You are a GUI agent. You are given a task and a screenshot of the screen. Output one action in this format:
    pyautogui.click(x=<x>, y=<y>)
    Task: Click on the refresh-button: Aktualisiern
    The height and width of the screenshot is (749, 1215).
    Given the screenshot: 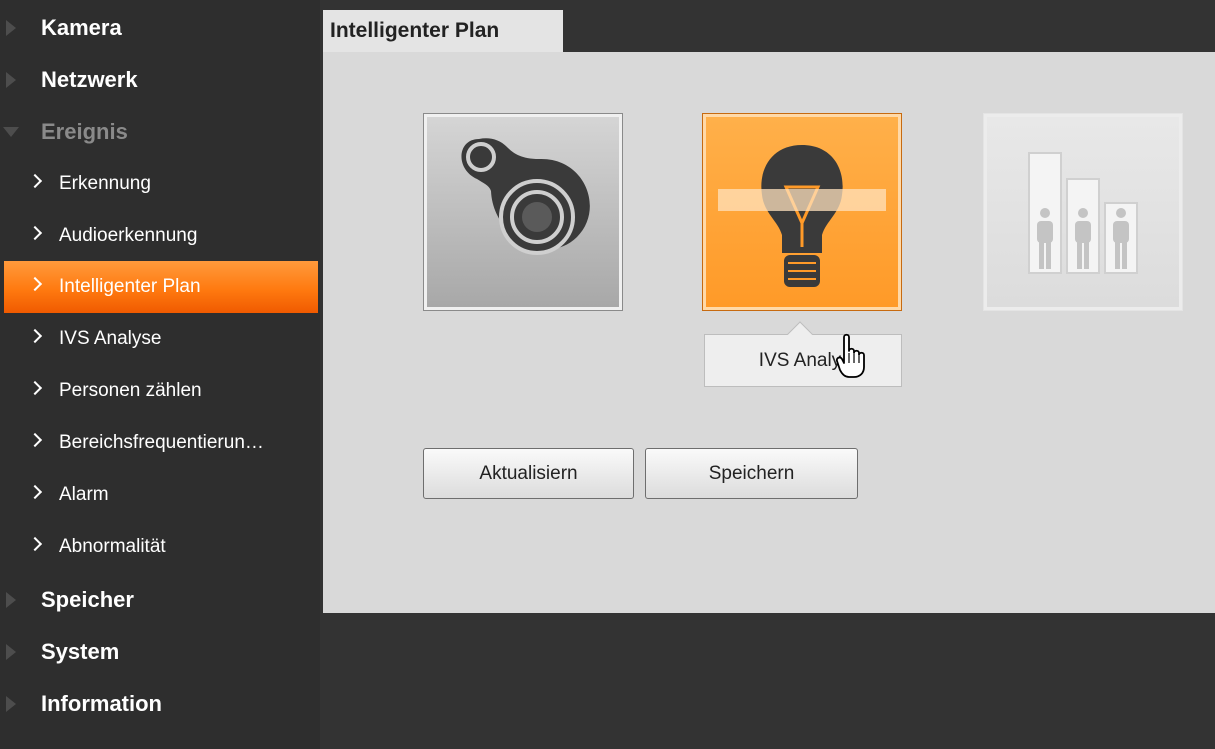 What is the action you would take?
    pyautogui.click(x=528, y=473)
    